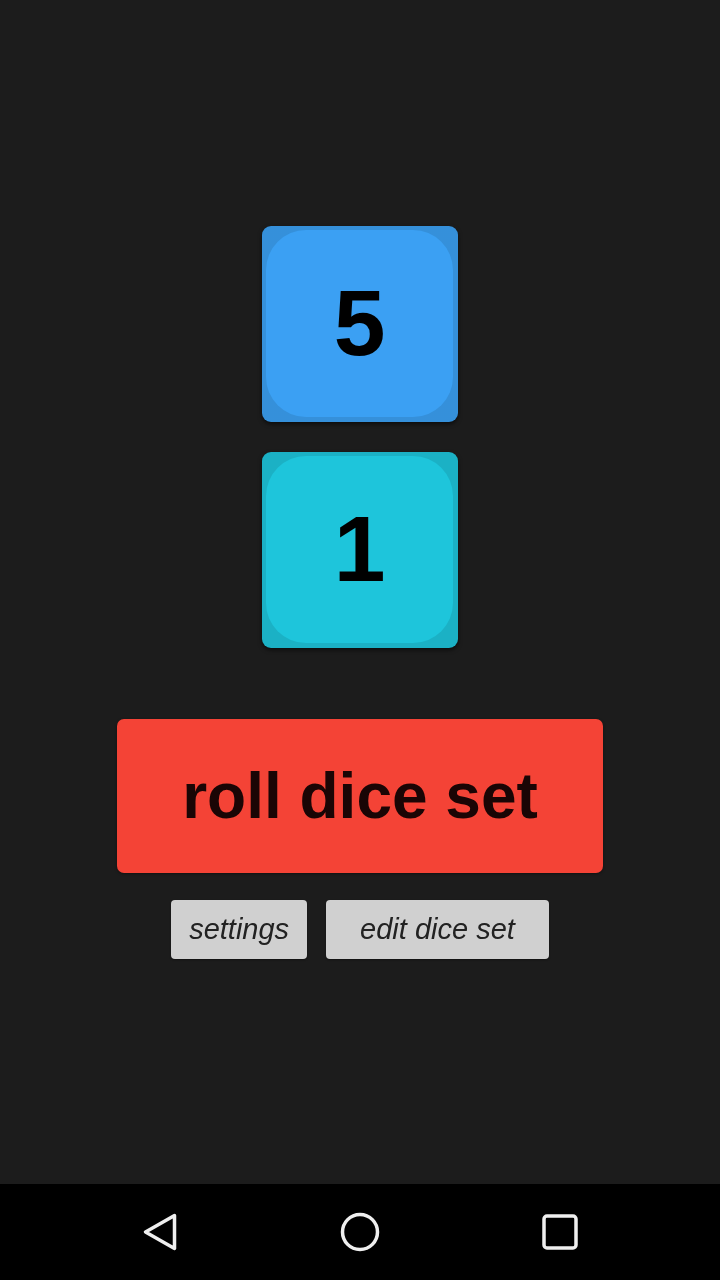 This screenshot has height=1280, width=720. I want to click on roll-button: roll dice set, so click(360, 796).